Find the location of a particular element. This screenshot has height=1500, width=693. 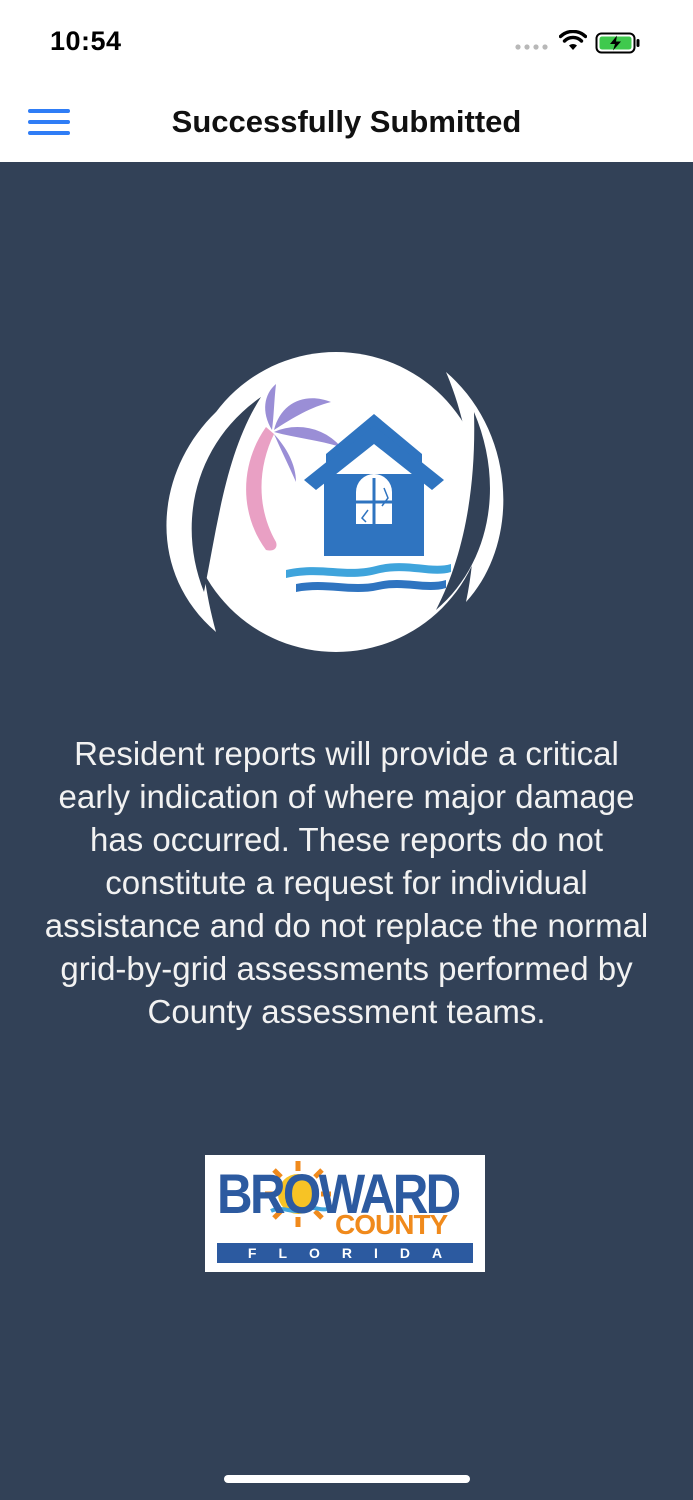

county-logo-florida-band: FLORIDA is located at coordinates (345, 1253).